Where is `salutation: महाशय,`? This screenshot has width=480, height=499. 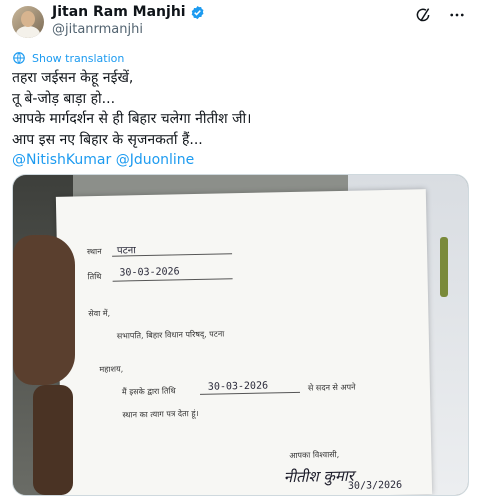 salutation: महाशय, is located at coordinates (111, 369).